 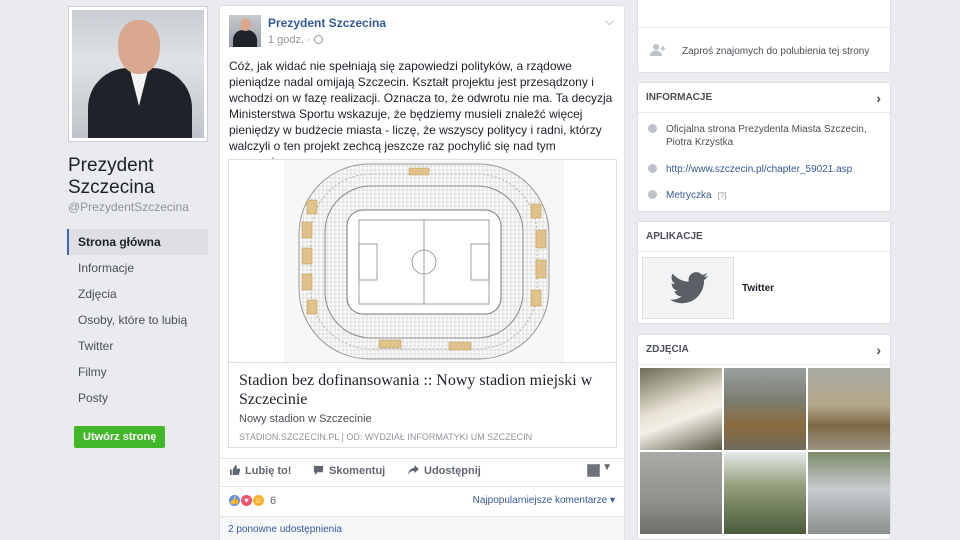 What do you see at coordinates (137, 346) in the screenshot?
I see `nav-item-twitter: Twitter` at bounding box center [137, 346].